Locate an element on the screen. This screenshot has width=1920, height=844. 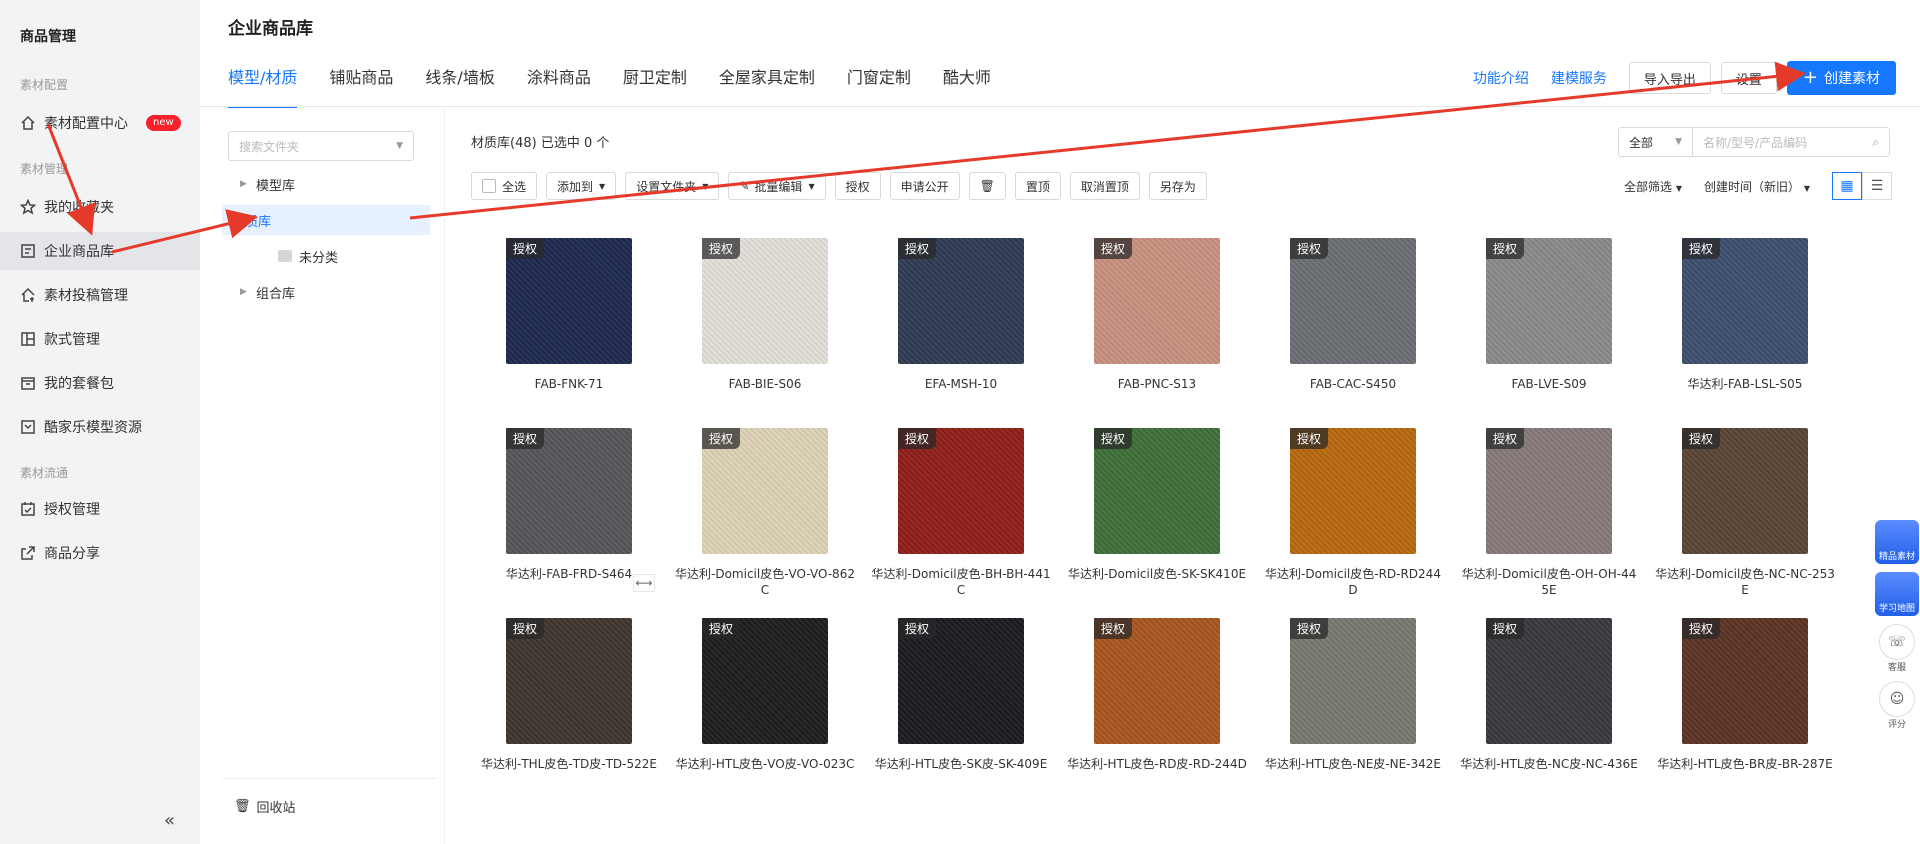
tab-kudashi: 酷大师 is located at coordinates (967, 86).